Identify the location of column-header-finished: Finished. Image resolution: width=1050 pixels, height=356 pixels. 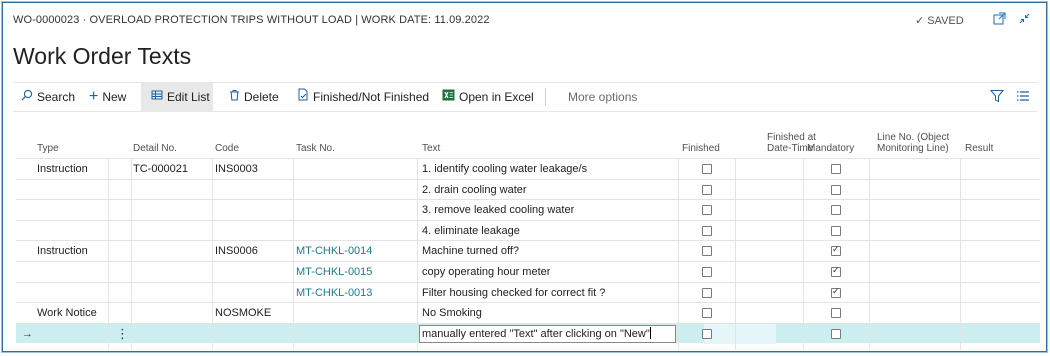
(712, 139).